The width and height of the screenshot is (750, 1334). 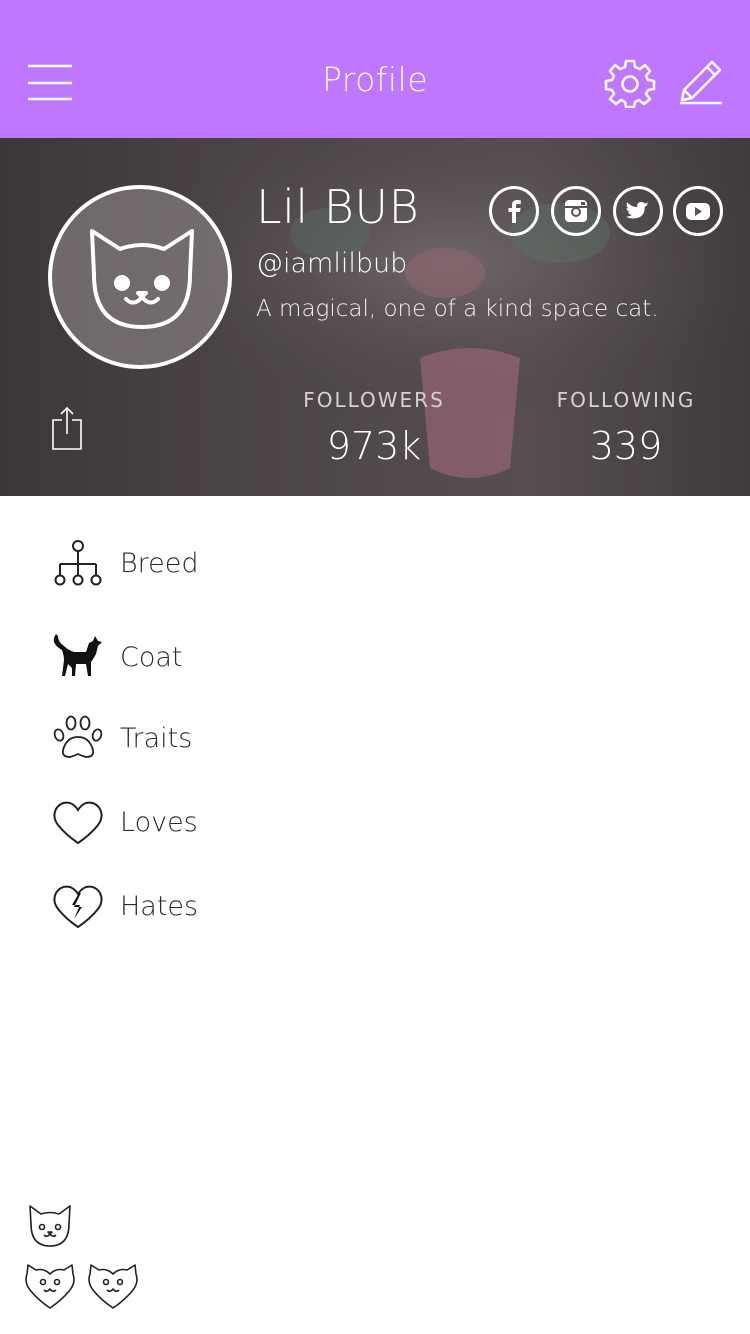 I want to click on edit-button, so click(x=701, y=83).